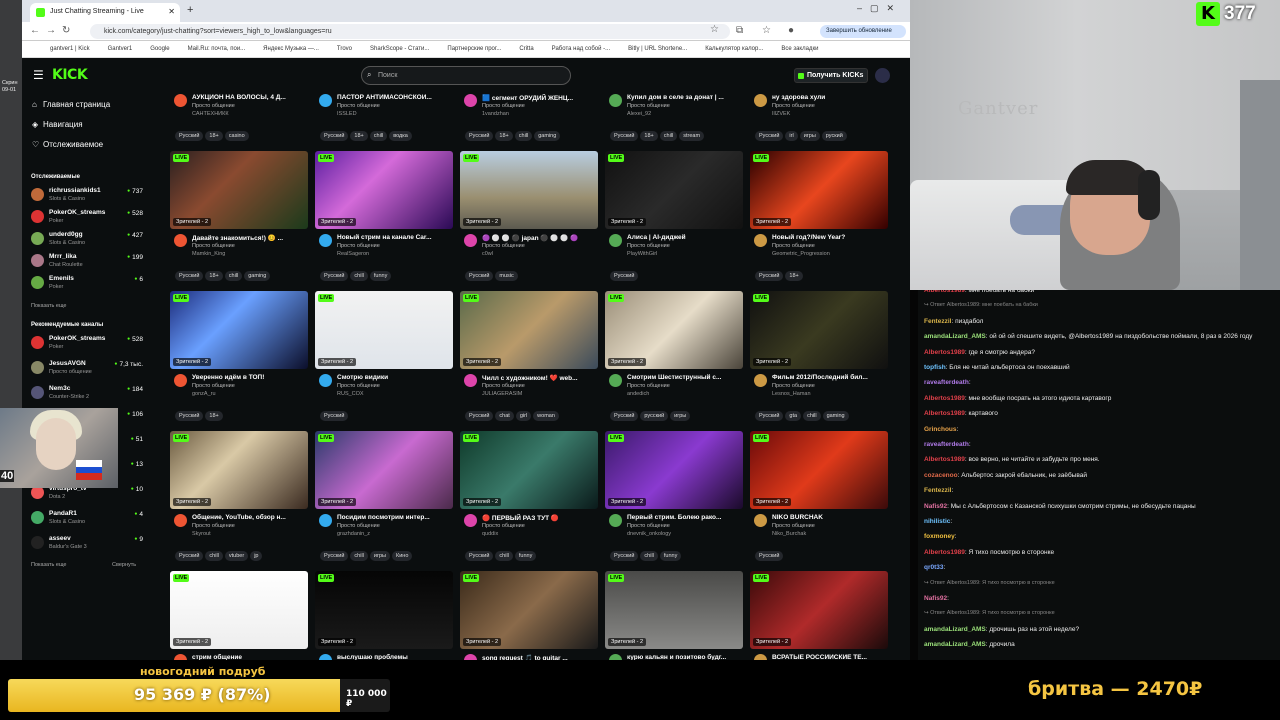  Describe the element at coordinates (190, 10) in the screenshot. I see `new-tab-icon: +` at that location.